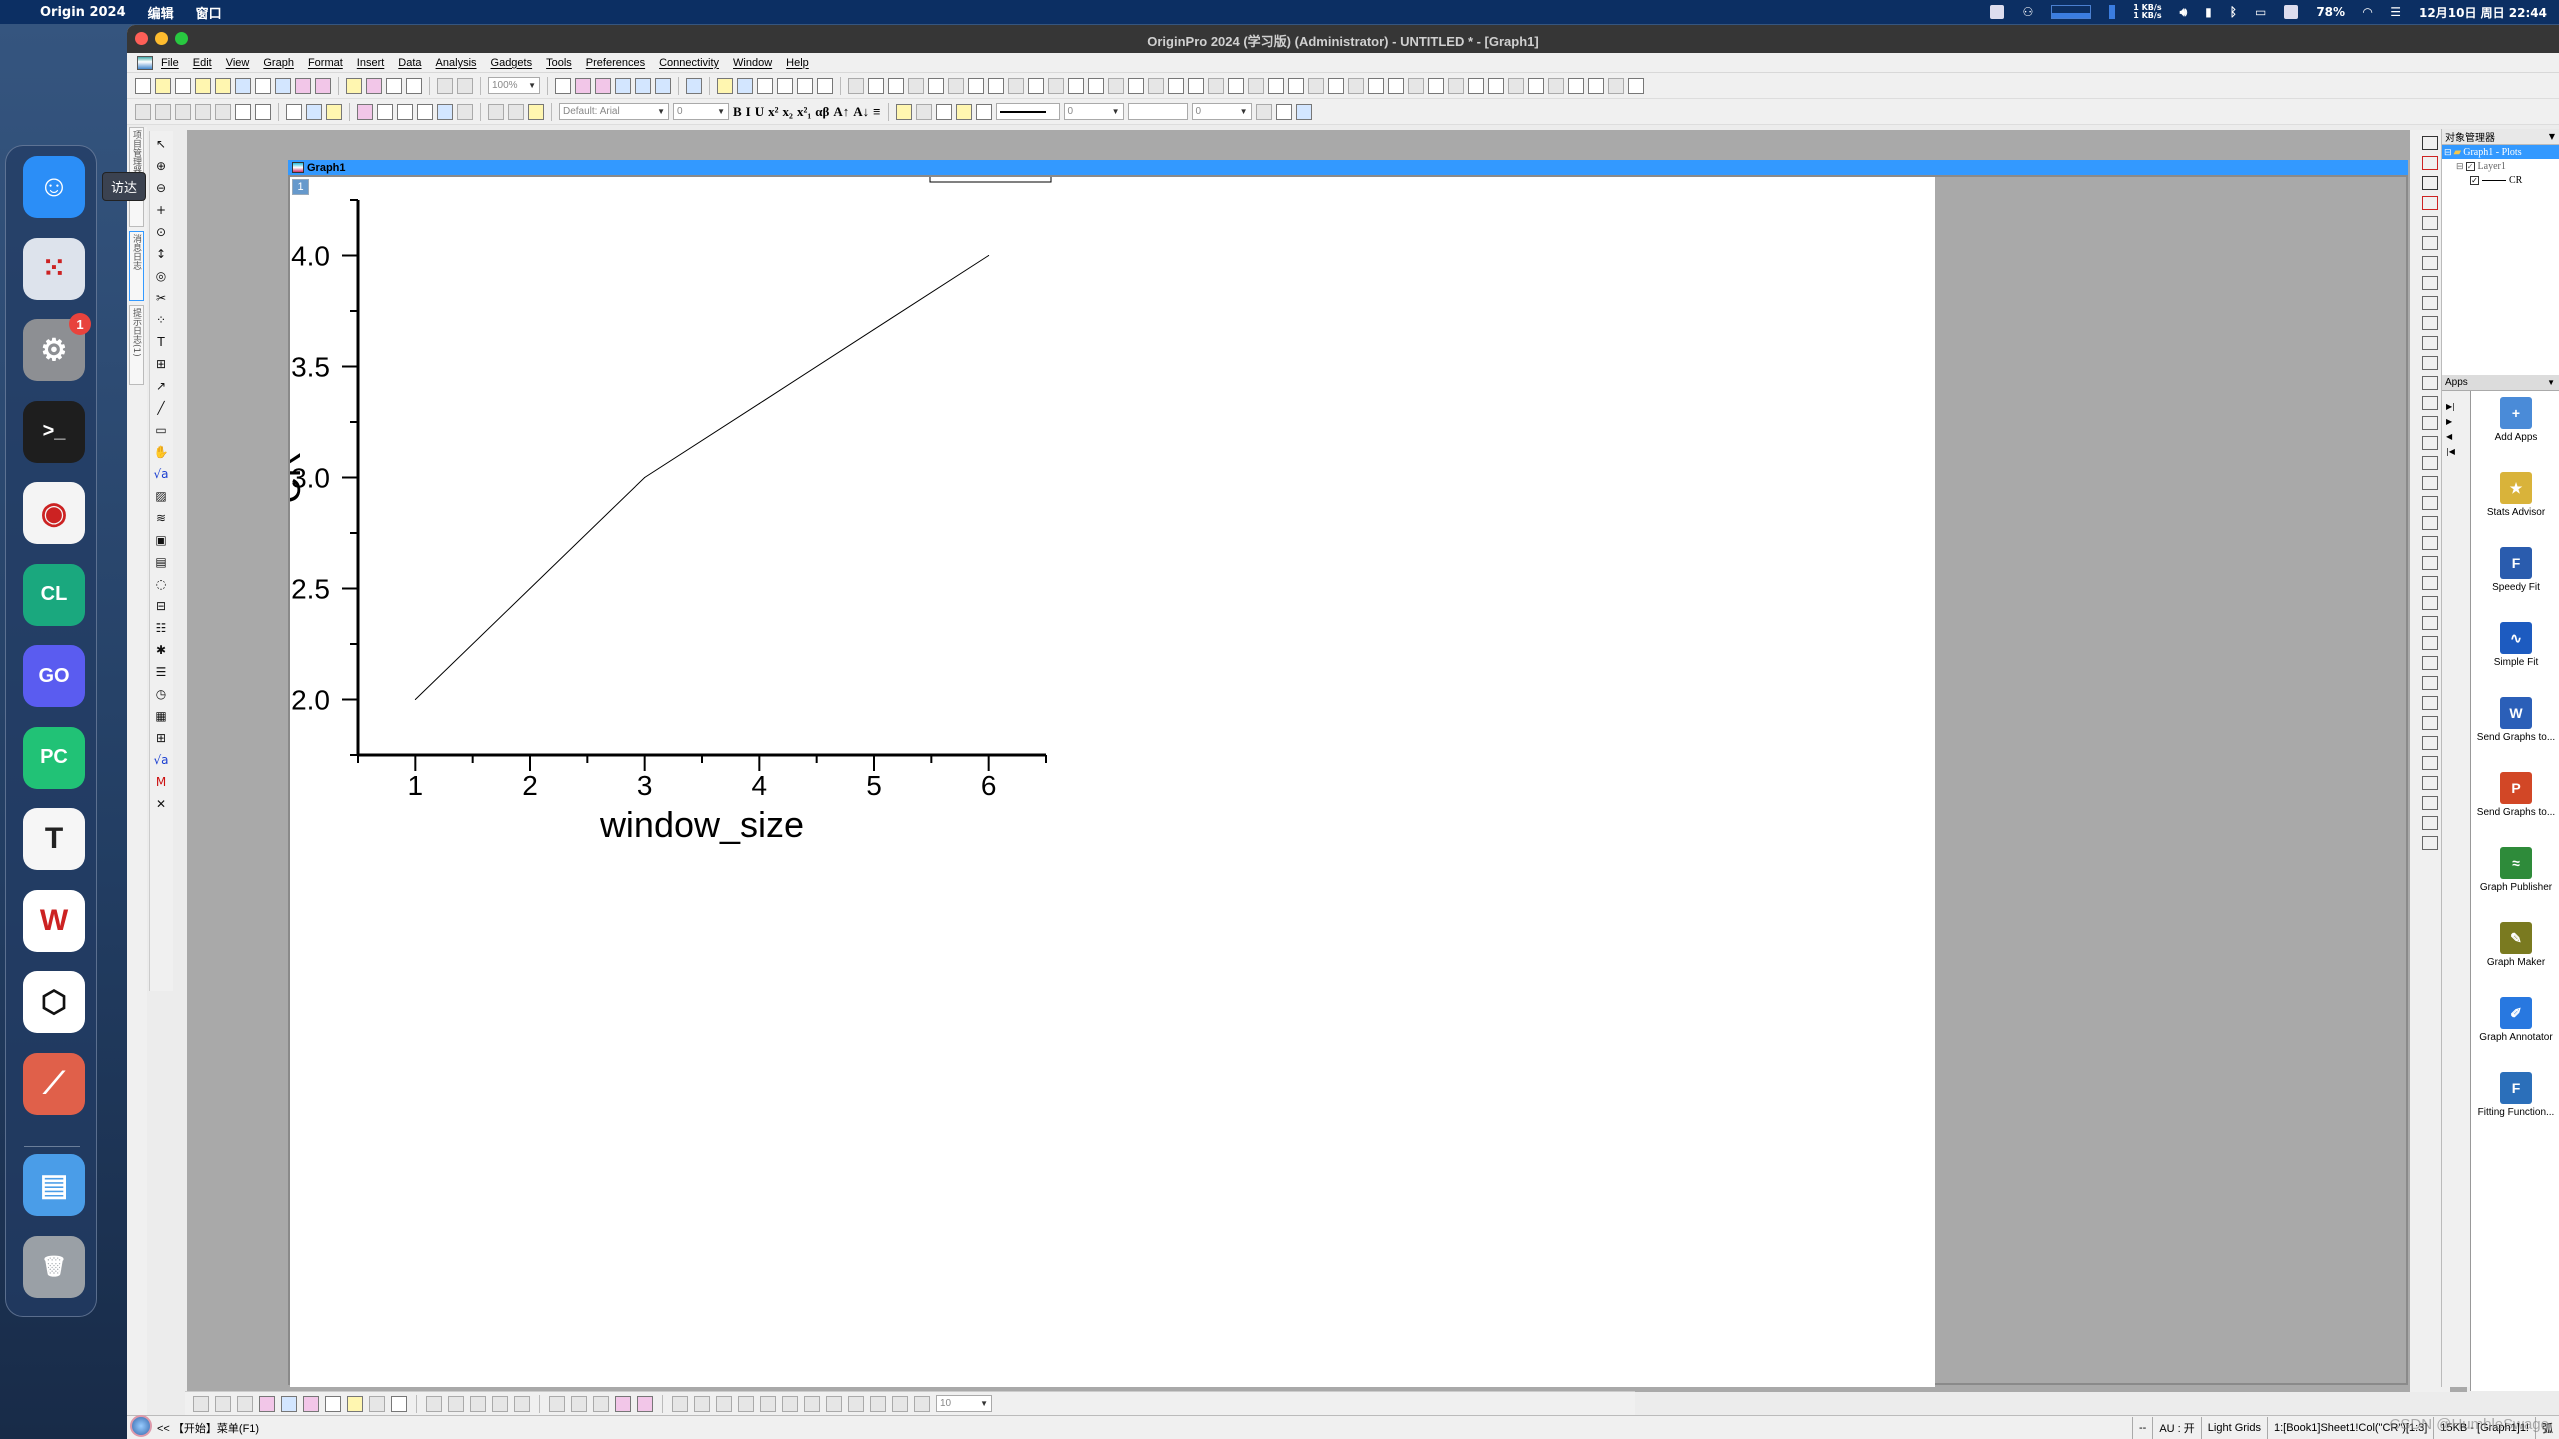 Image resolution: width=2559 pixels, height=1439 pixels. What do you see at coordinates (2450, 451) in the screenshot?
I see `first-icon: |◀` at bounding box center [2450, 451].